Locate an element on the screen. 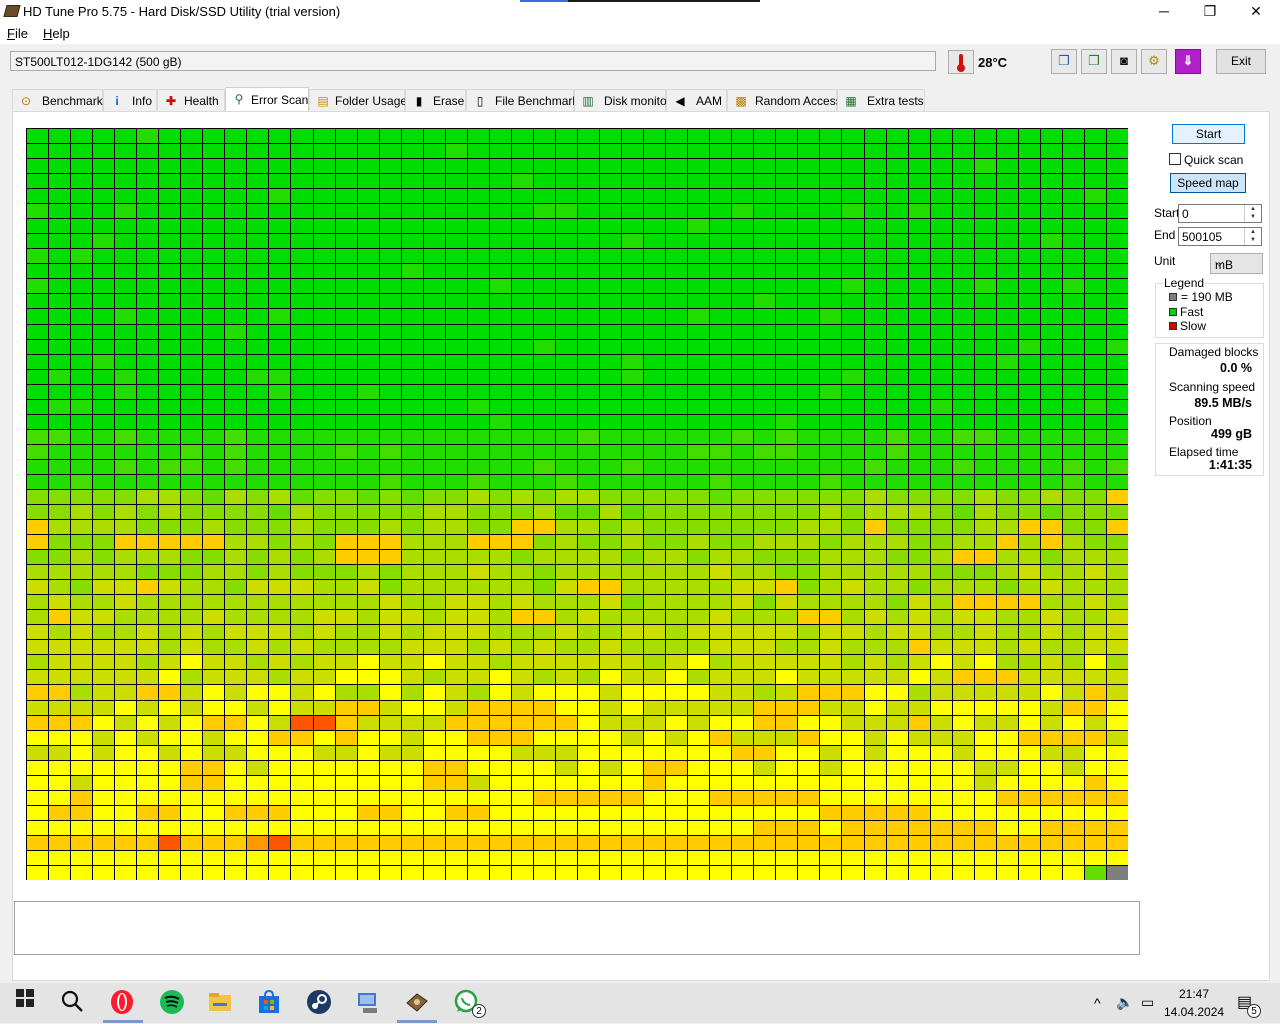 This screenshot has width=1280, height=1024. microsoft-store-icon is located at coordinates (269, 1002).